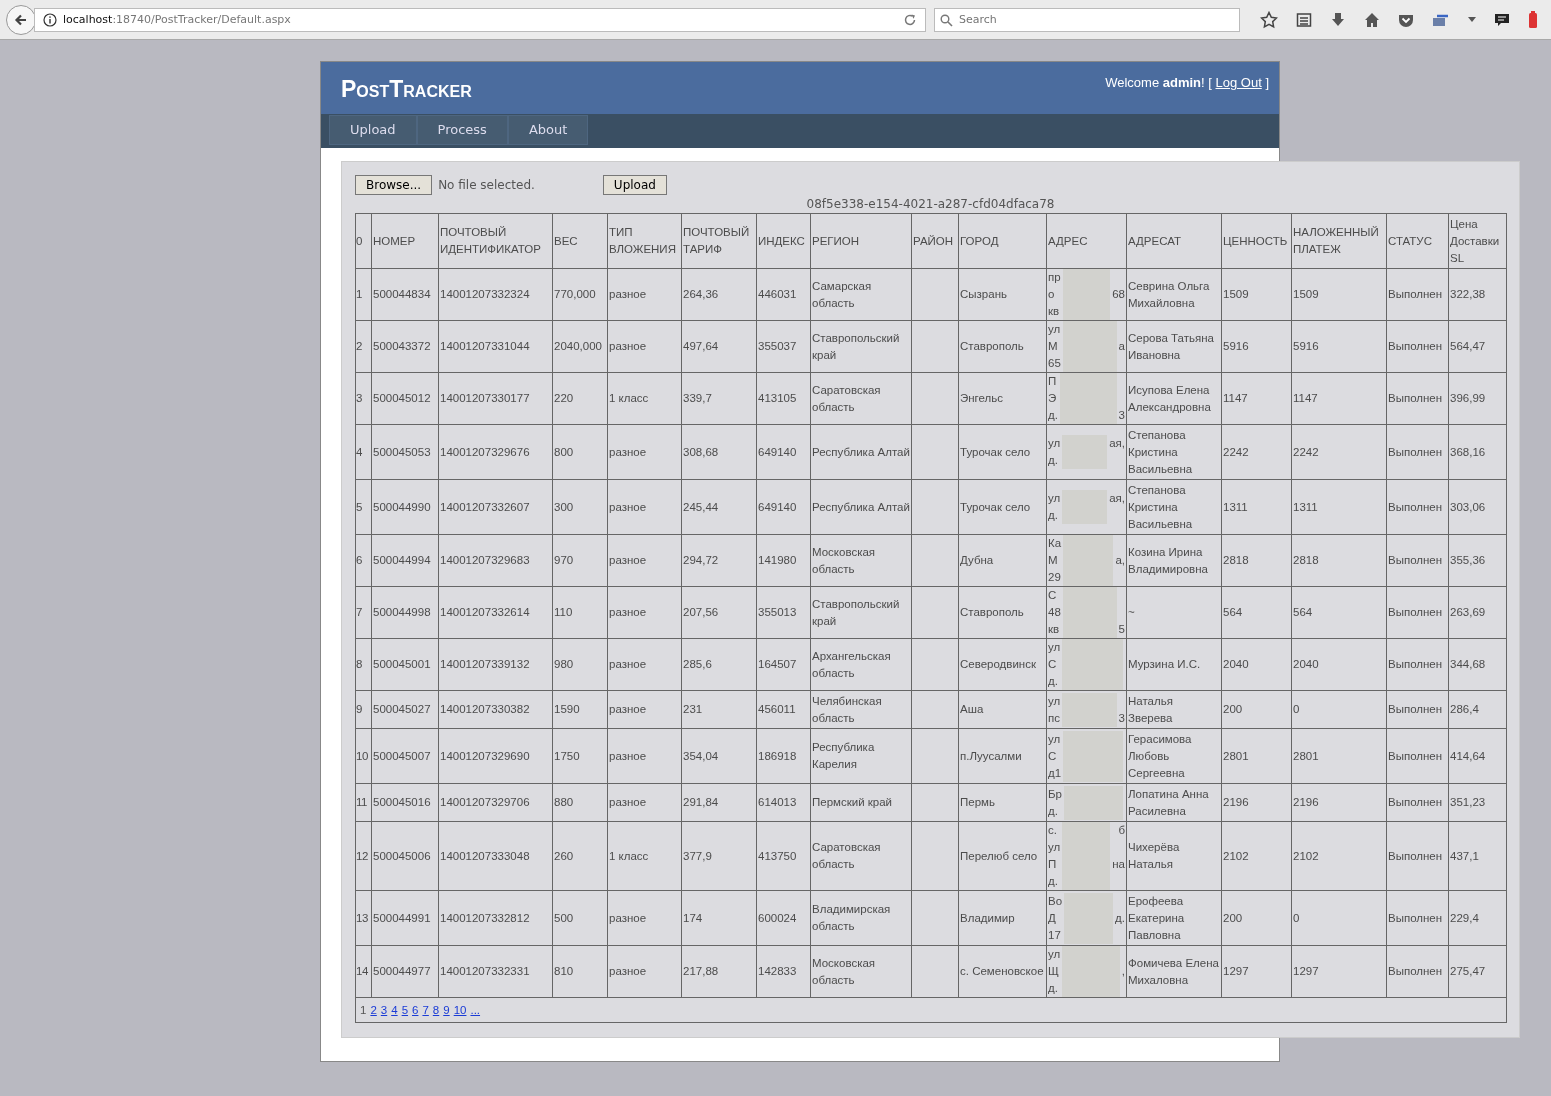 This screenshot has width=1551, height=1096. Describe the element at coordinates (580, 856) in the screenshot. I see `table-cell: 260` at that location.